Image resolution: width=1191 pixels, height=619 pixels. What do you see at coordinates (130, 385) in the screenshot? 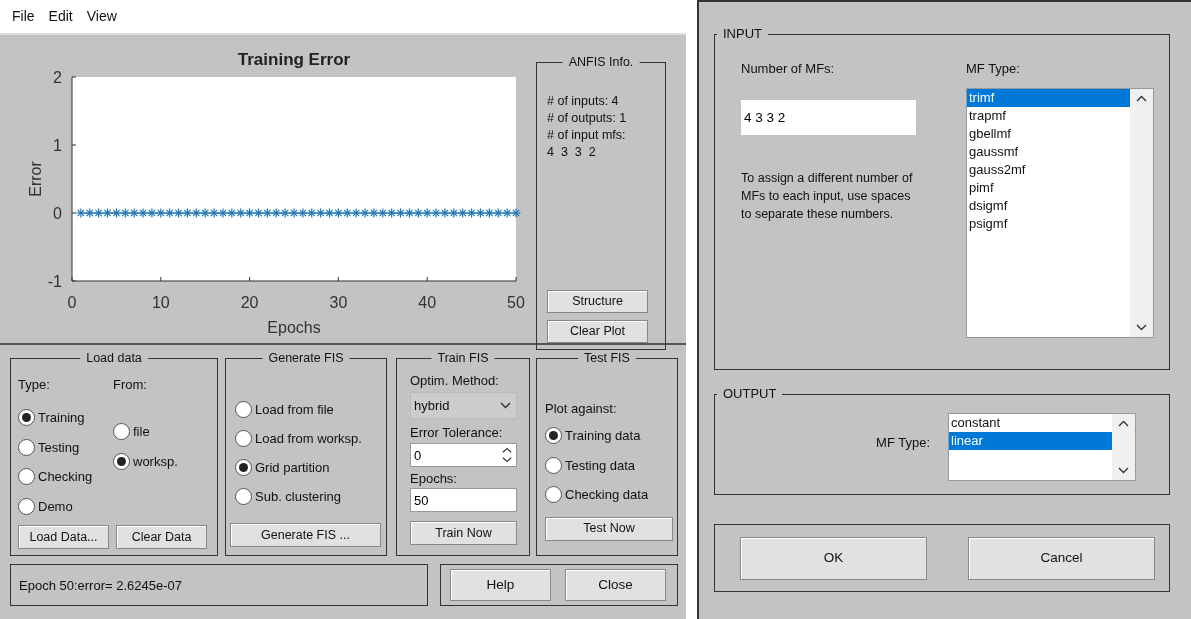
I see `column-label: From:` at bounding box center [130, 385].